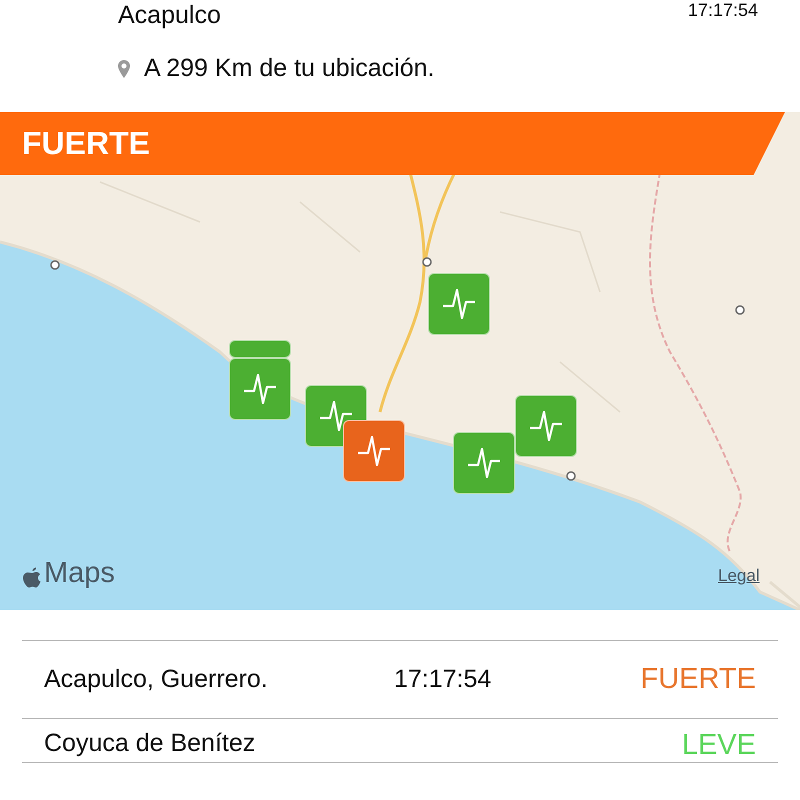  I want to click on legal-link: Legal, so click(739, 576).